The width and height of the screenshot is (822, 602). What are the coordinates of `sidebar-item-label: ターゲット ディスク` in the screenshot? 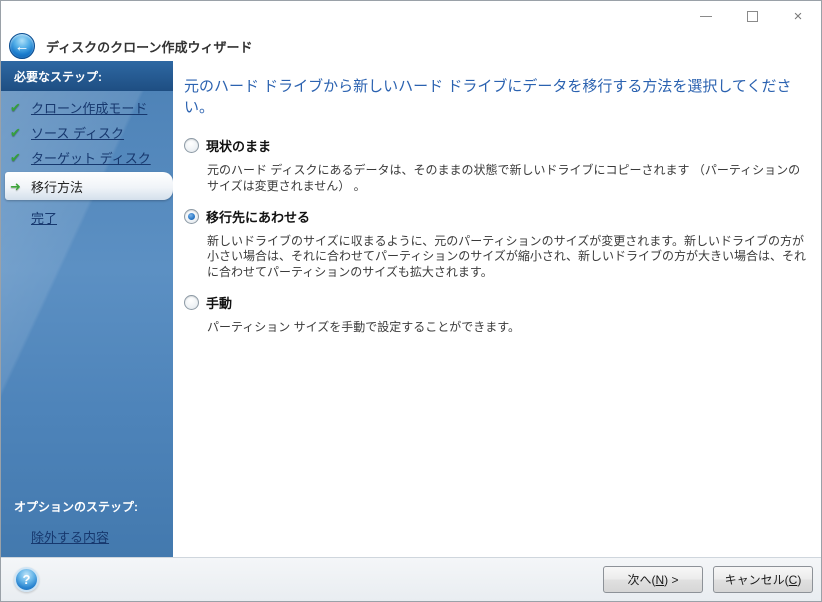 It's located at (91, 157).